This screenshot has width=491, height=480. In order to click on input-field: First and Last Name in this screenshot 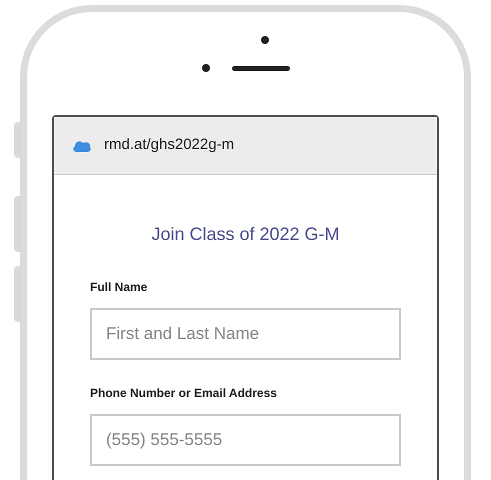, I will do `click(245, 334)`.